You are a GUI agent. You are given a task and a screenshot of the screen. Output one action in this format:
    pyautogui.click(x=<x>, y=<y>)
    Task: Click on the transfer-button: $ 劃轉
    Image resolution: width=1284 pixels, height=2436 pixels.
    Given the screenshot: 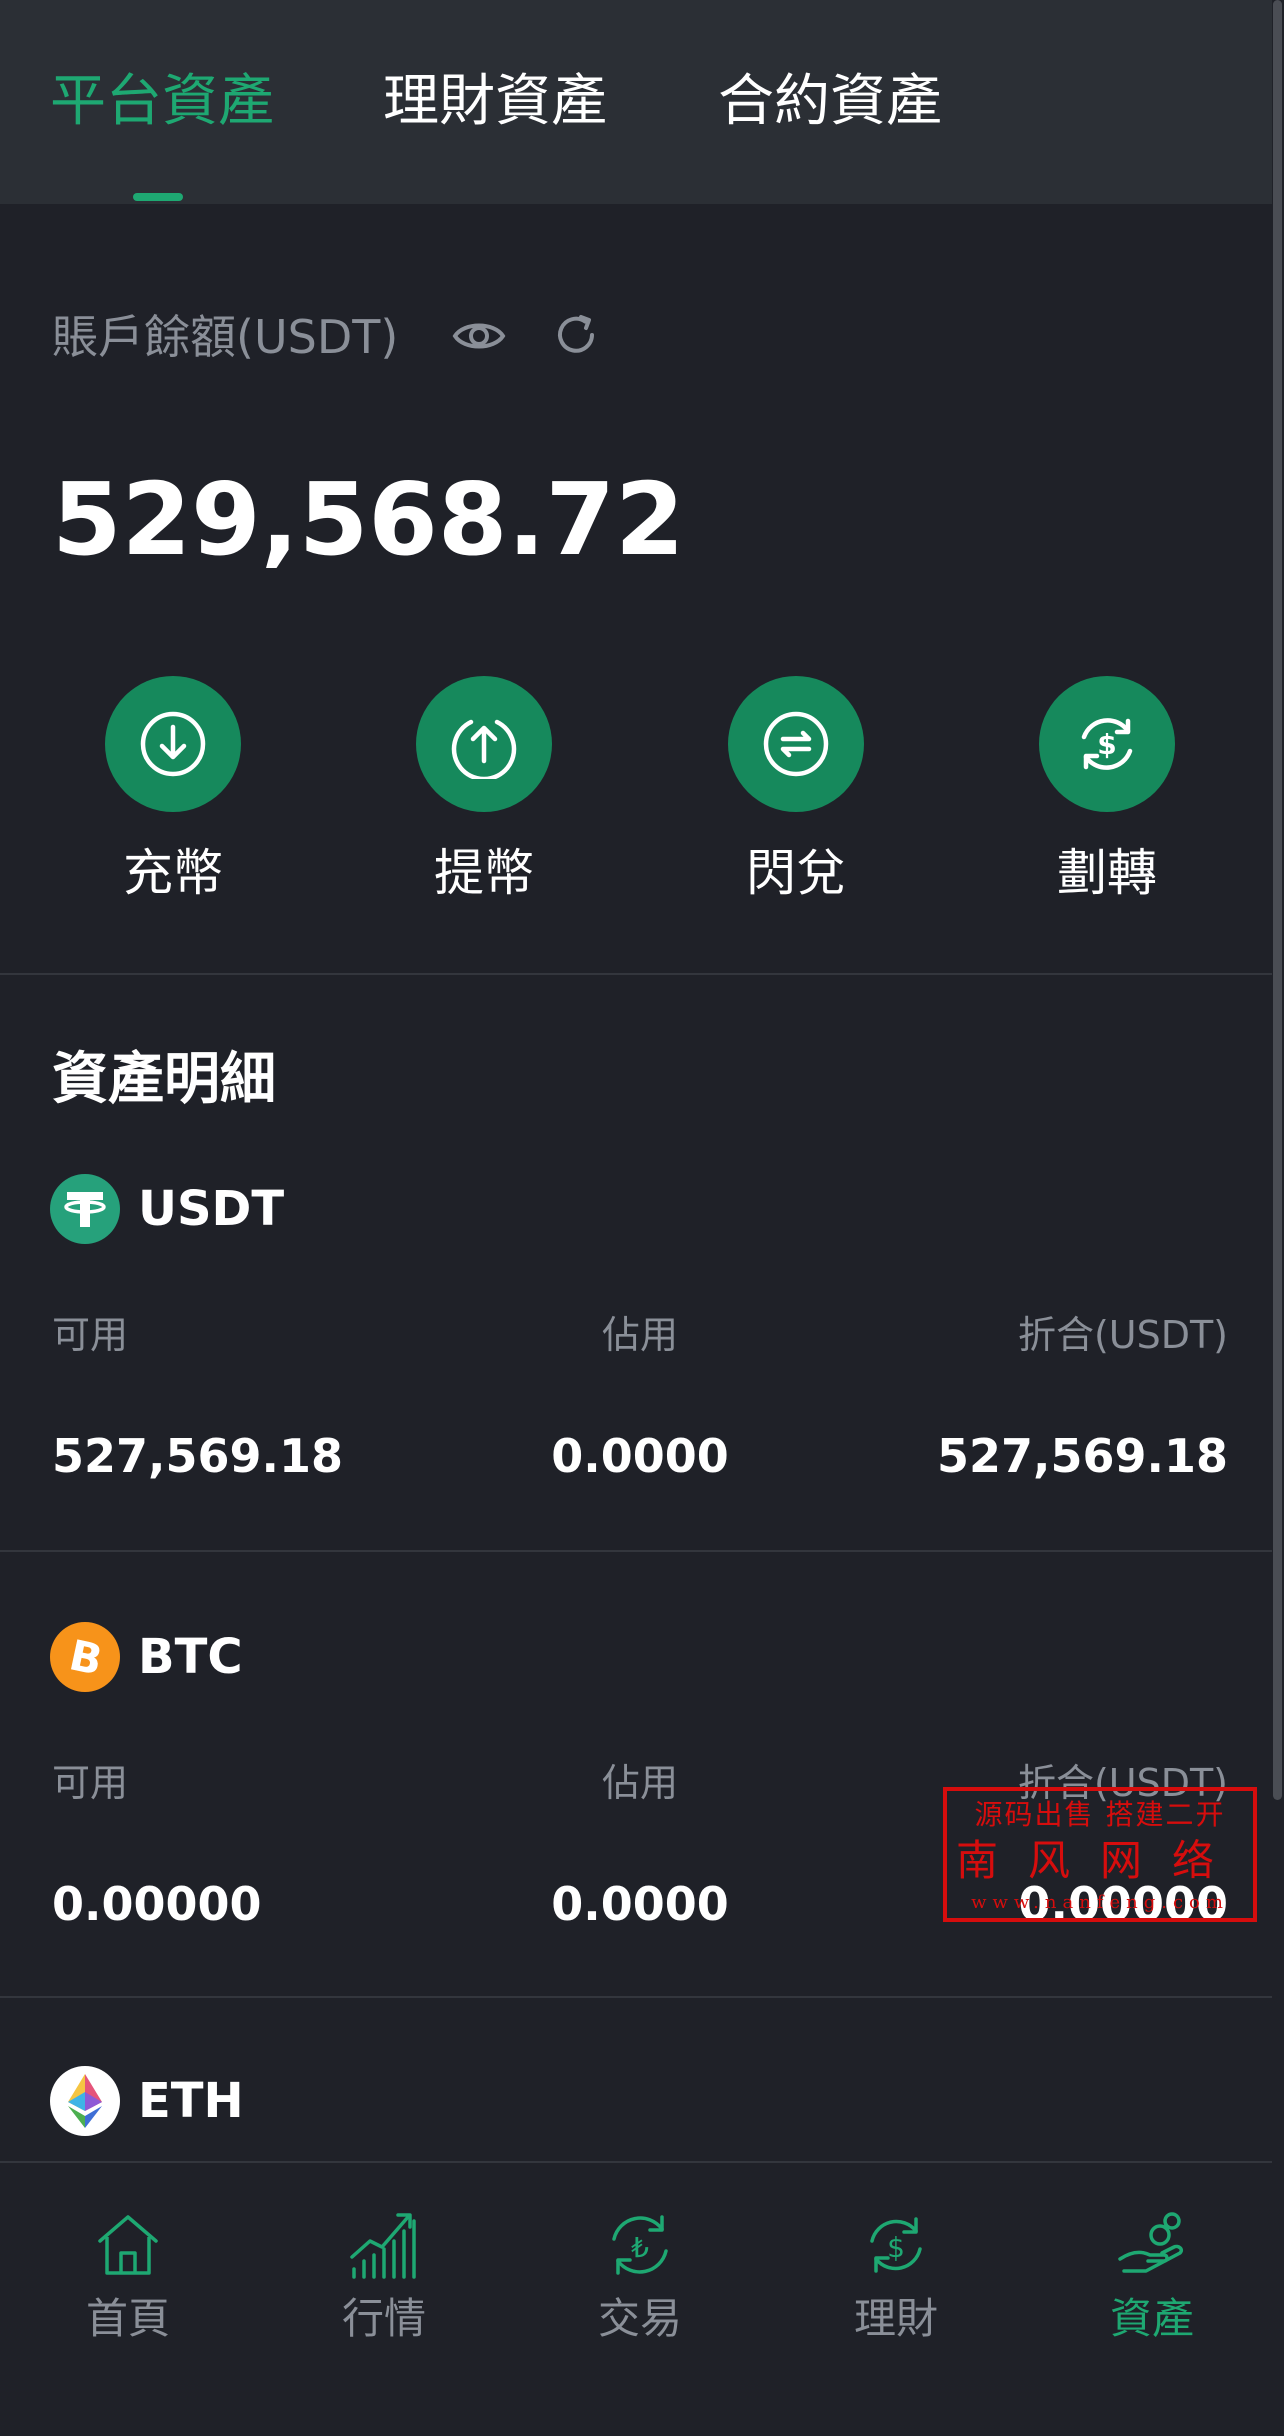 What is the action you would take?
    pyautogui.click(x=1112, y=796)
    